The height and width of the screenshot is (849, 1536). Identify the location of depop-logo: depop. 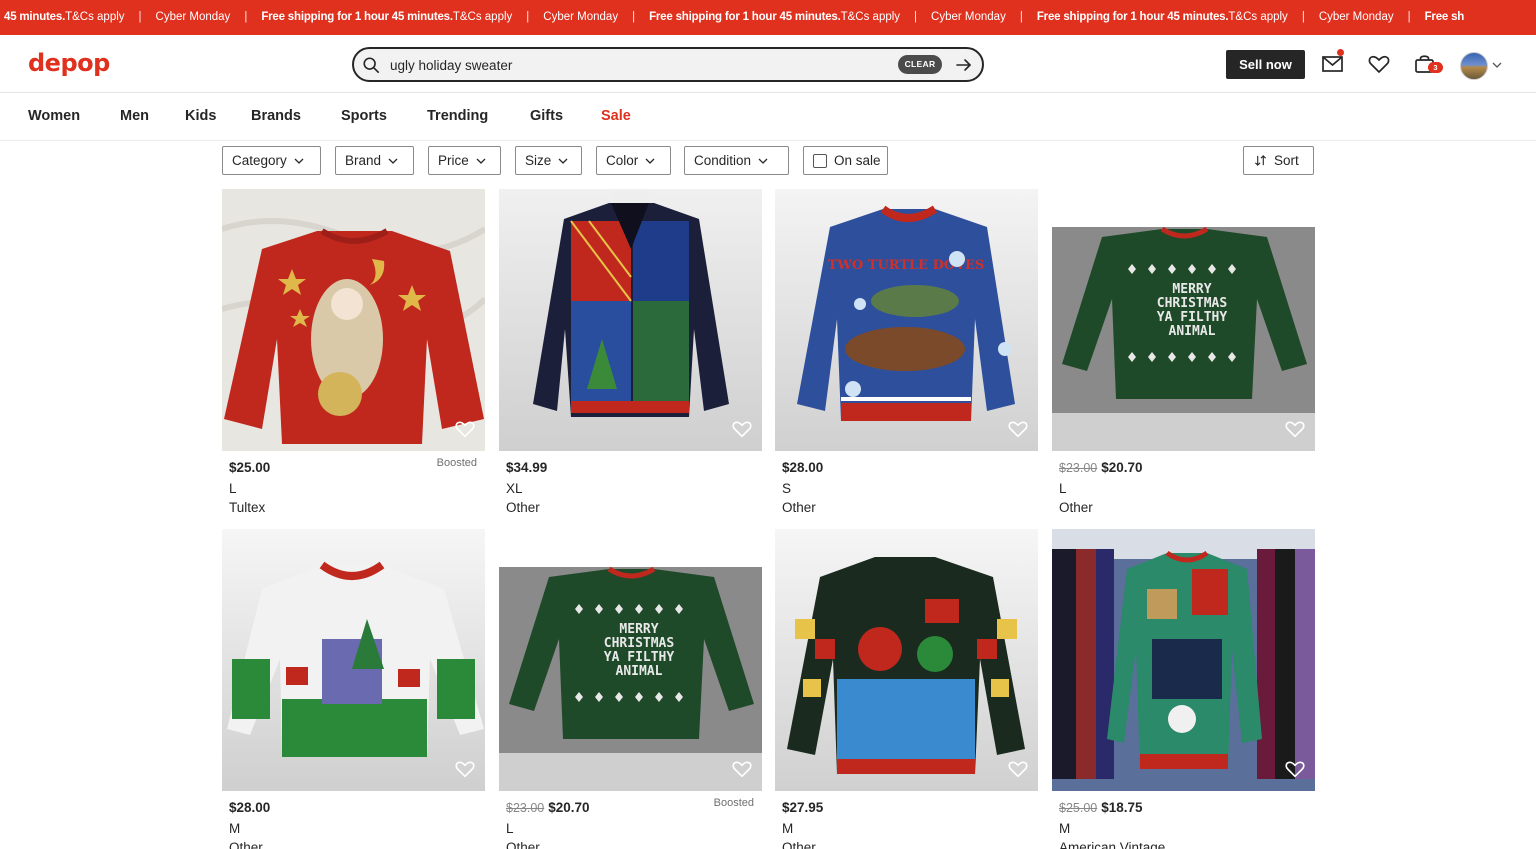
(69, 63).